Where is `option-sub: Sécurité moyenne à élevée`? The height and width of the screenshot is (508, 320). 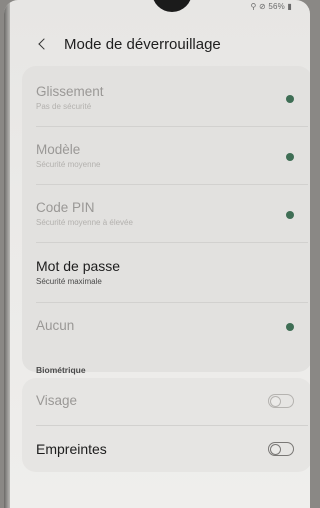
option-sub: Sécurité moyenne à élevée is located at coordinates (84, 222).